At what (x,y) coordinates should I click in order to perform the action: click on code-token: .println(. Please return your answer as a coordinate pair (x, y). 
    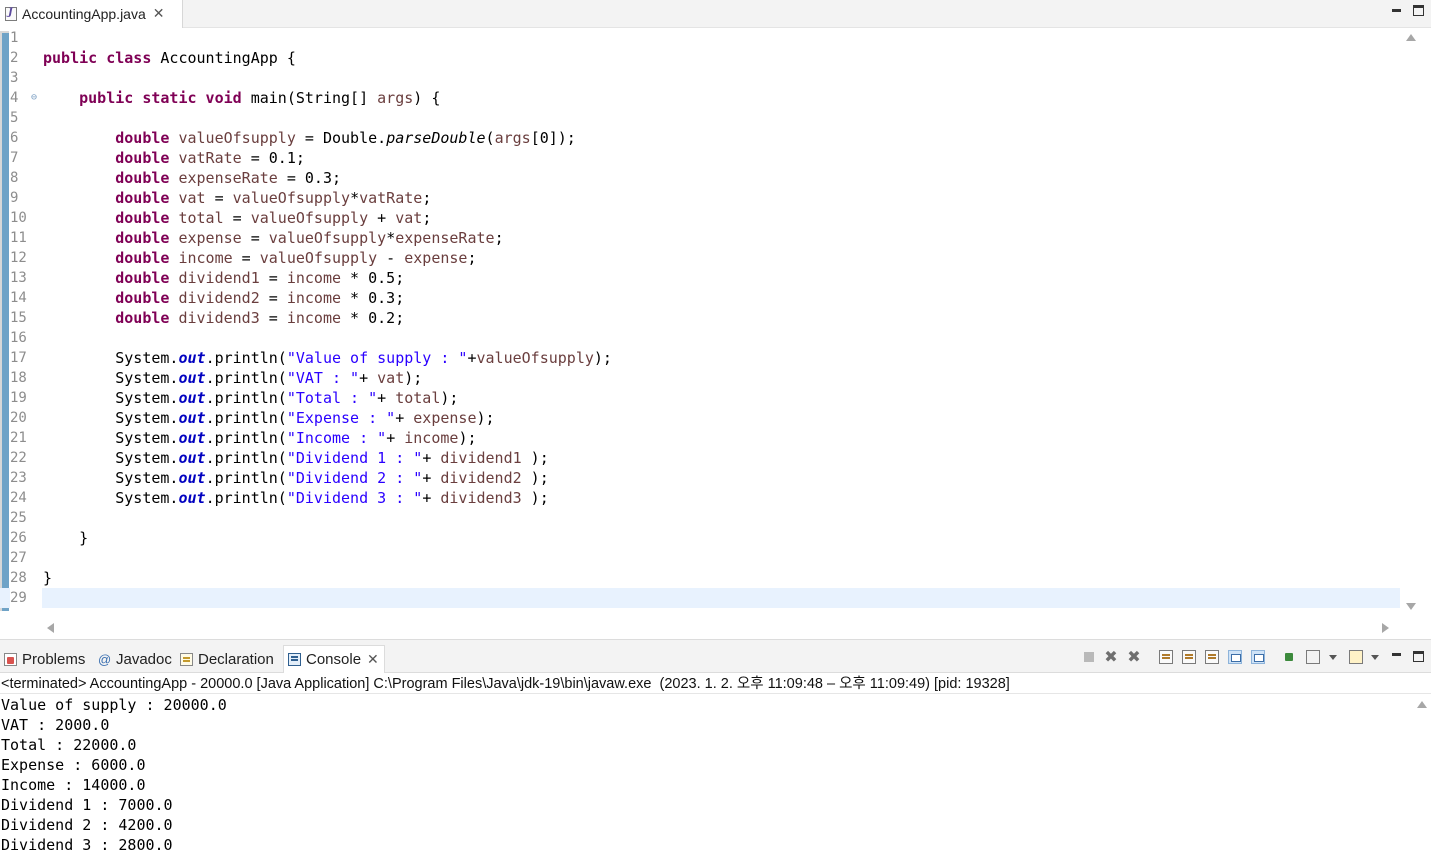
    Looking at the image, I should click on (246, 498).